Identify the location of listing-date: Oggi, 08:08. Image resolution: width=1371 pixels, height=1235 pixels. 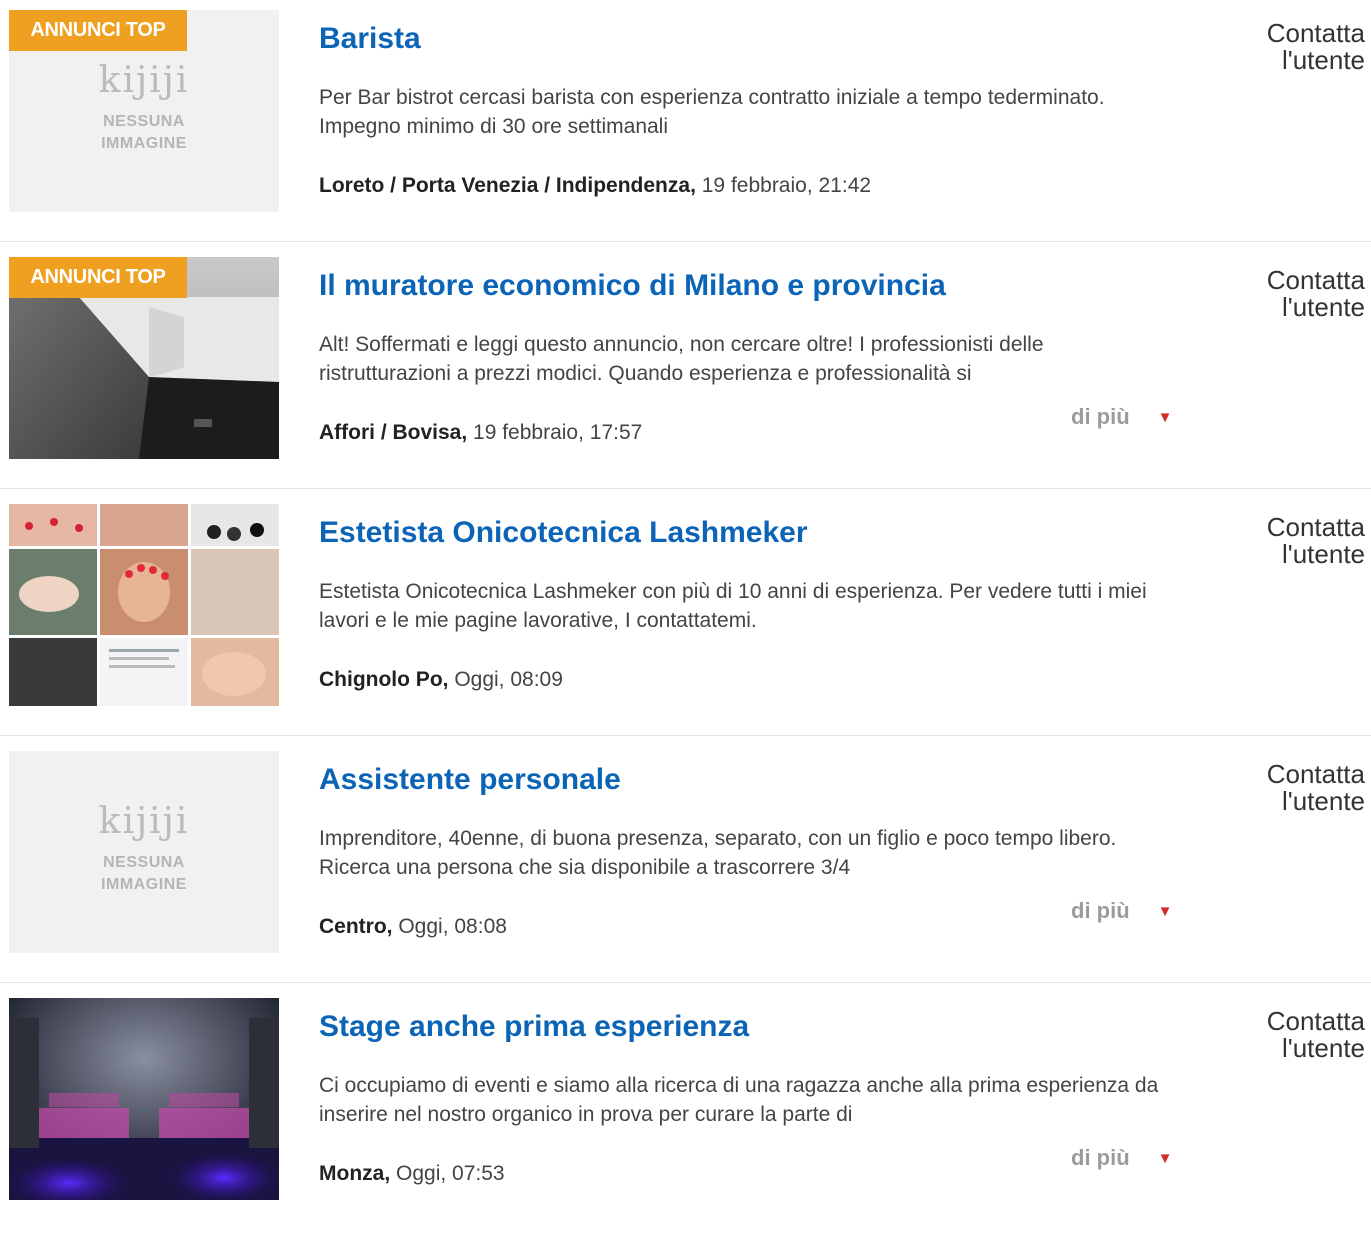
(452, 926).